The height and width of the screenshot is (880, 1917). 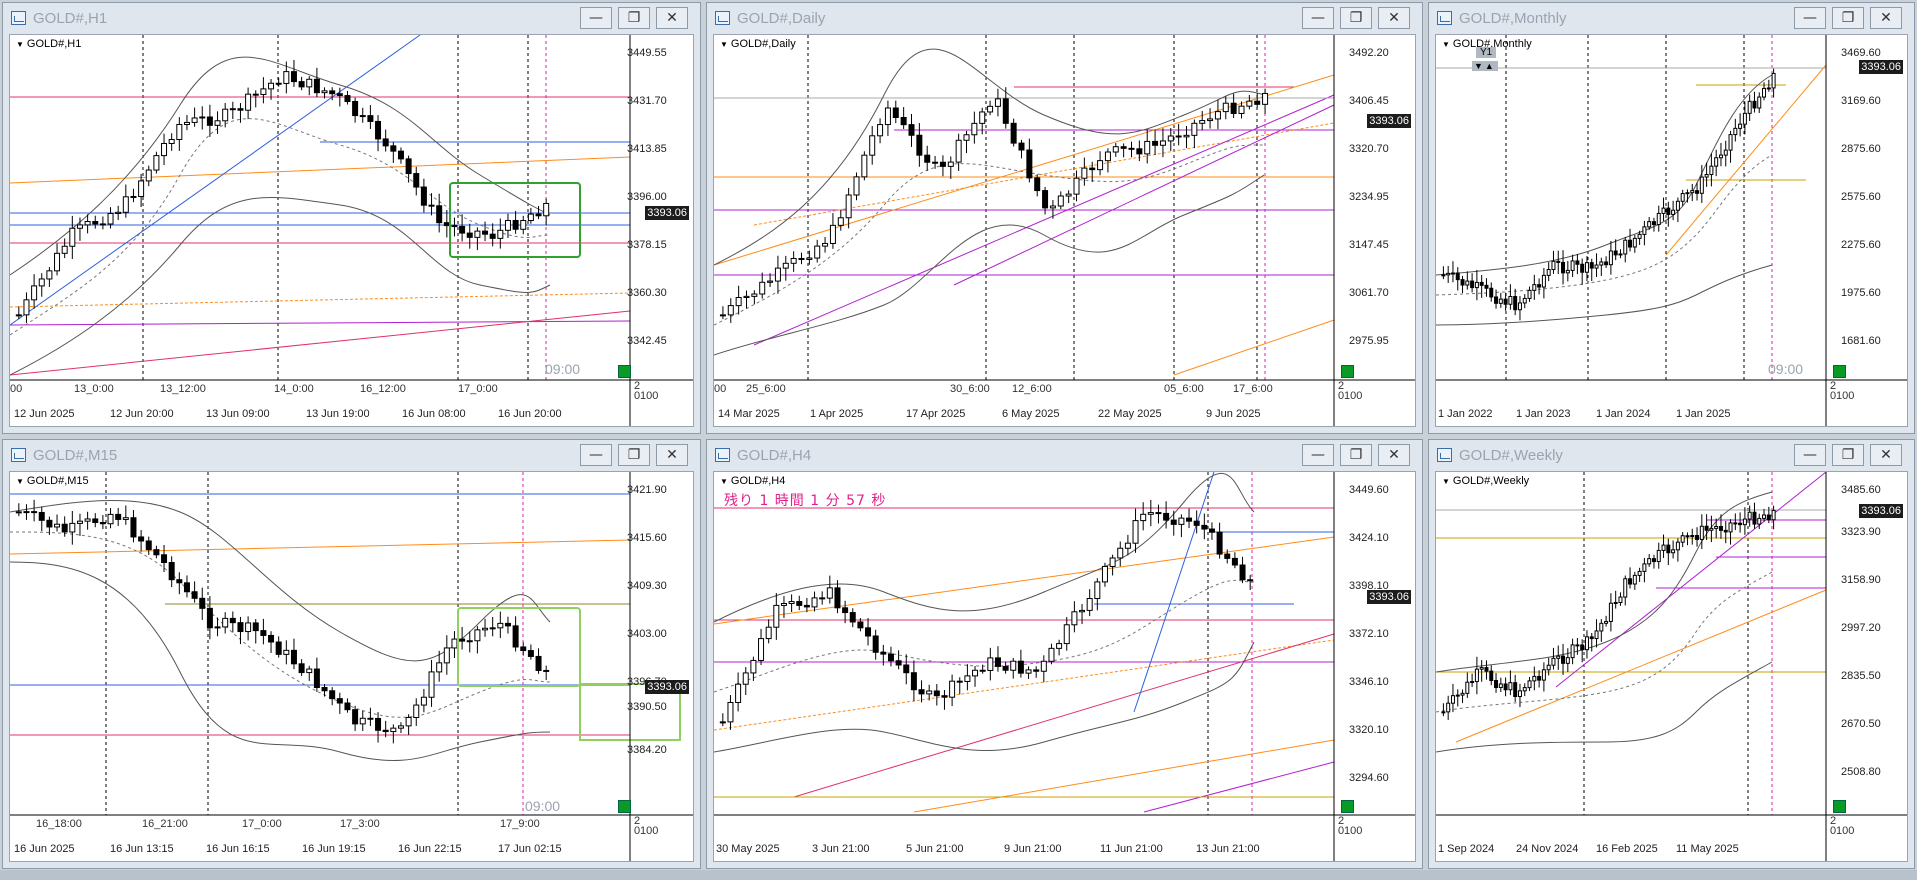 I want to click on title-bar: GOLD#,Monthly — ❐ ✕, so click(x=1671, y=18).